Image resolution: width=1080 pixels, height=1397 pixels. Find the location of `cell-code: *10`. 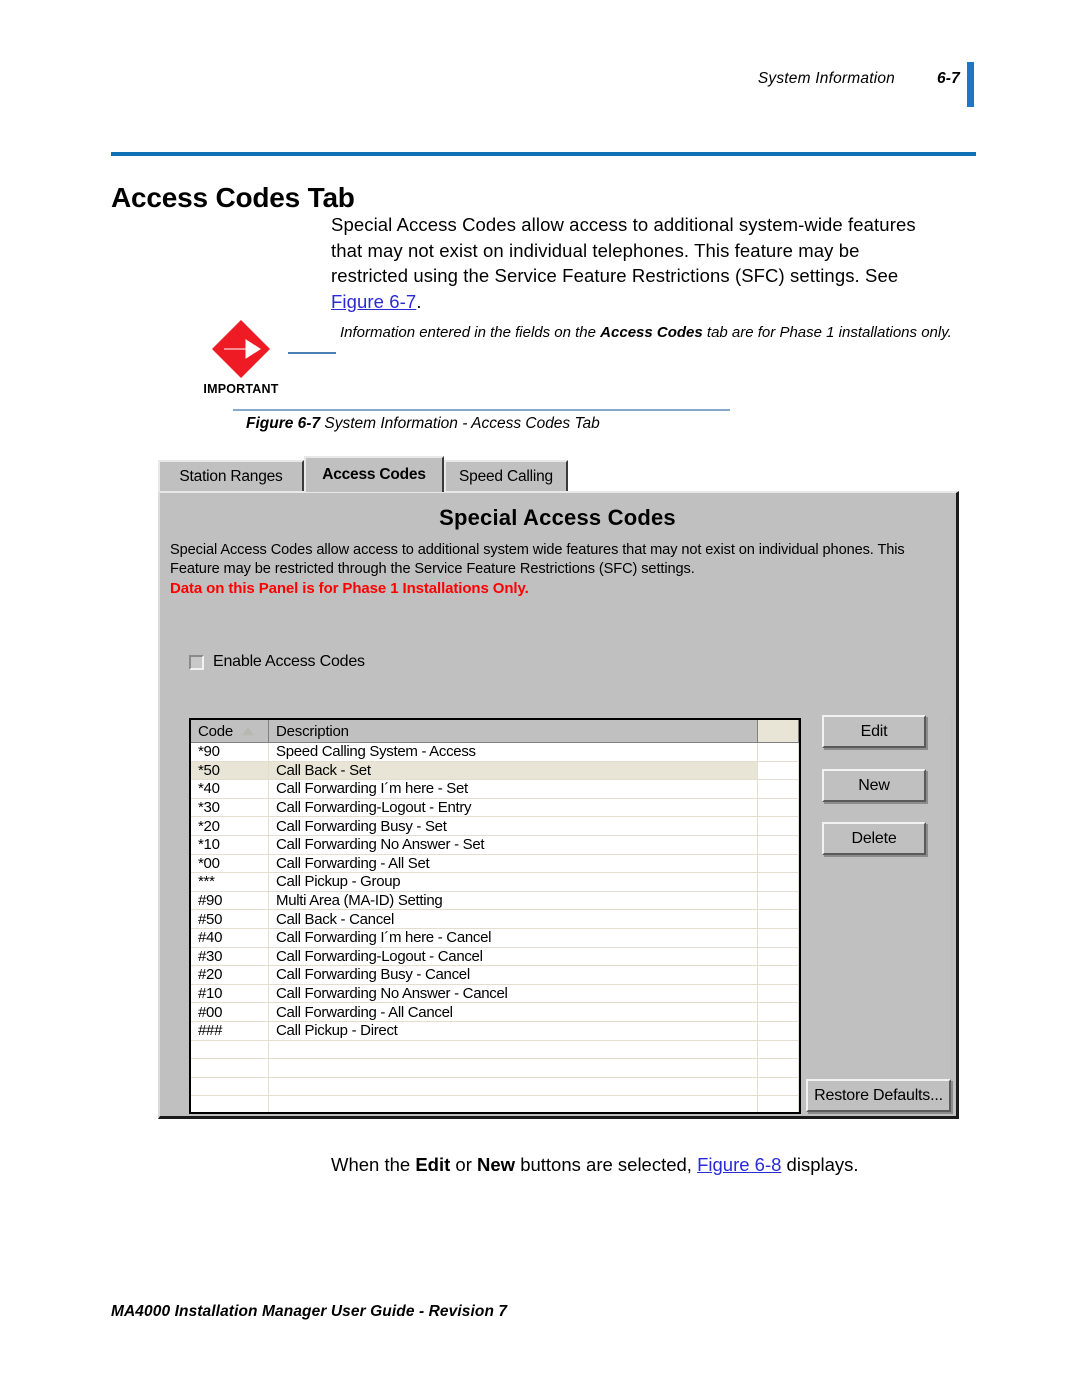

cell-code: *10 is located at coordinates (230, 845).